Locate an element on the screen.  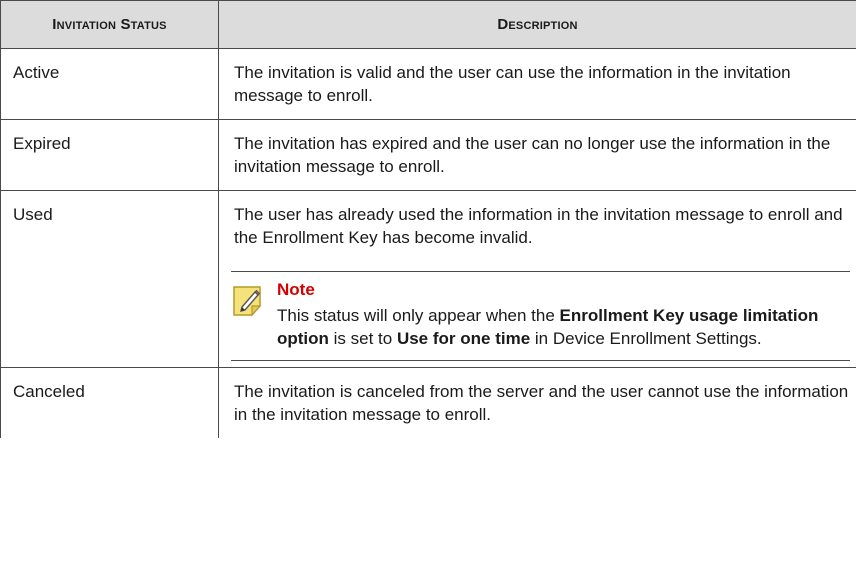
note-text-part: This status will only appear when the is located at coordinates (418, 315).